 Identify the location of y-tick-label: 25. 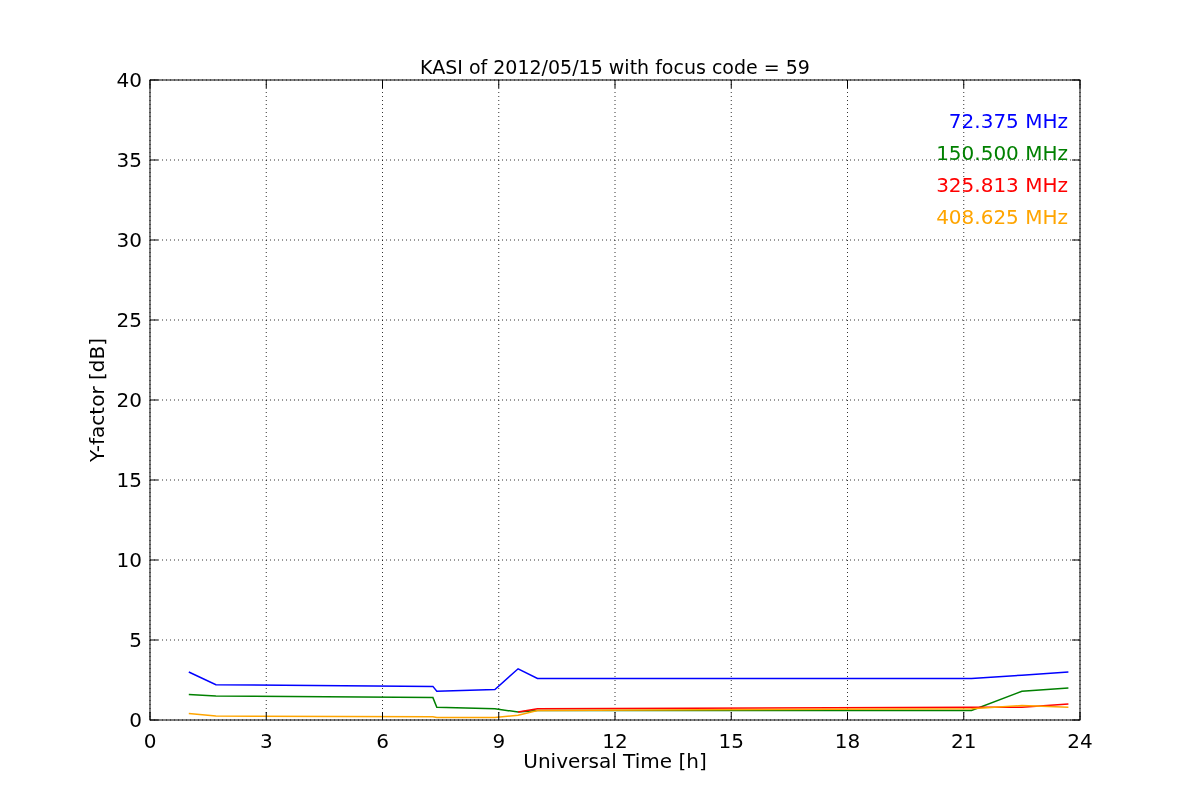
(129, 320).